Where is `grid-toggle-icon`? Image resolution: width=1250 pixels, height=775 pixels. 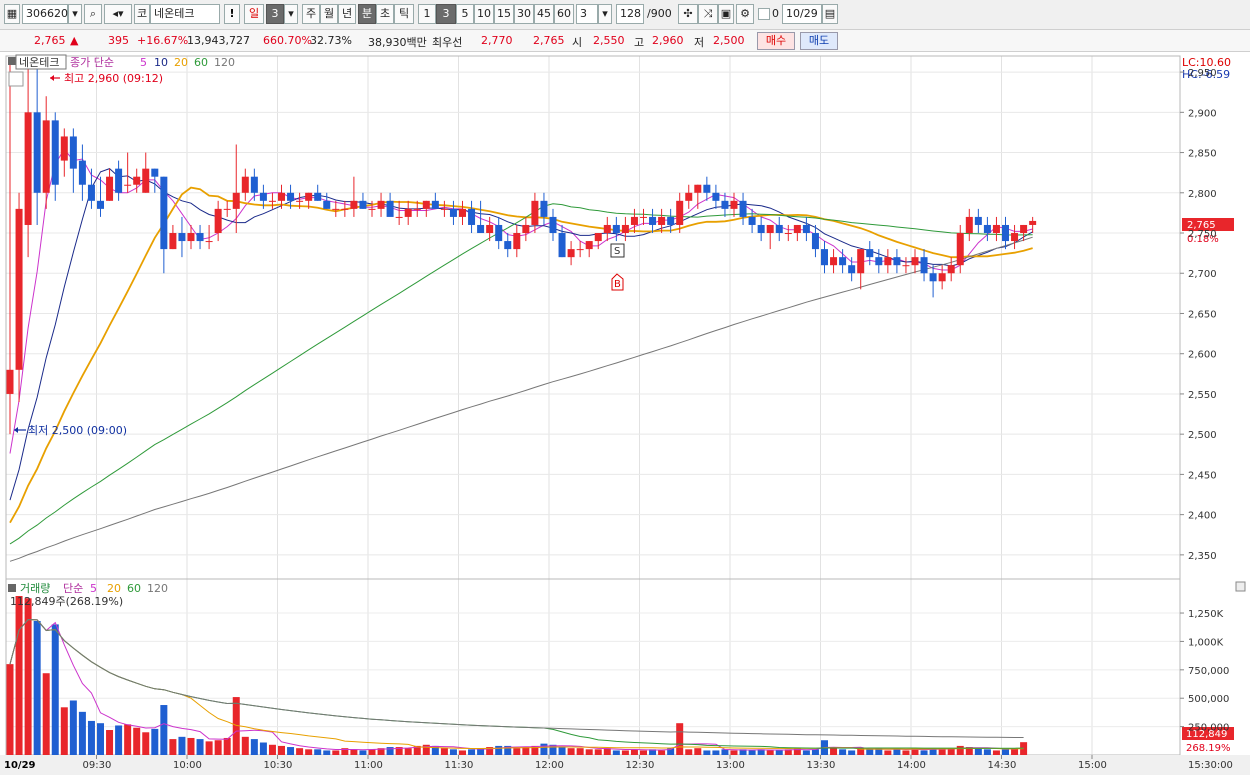
grid-toggle-icon is located at coordinates (16, 79).